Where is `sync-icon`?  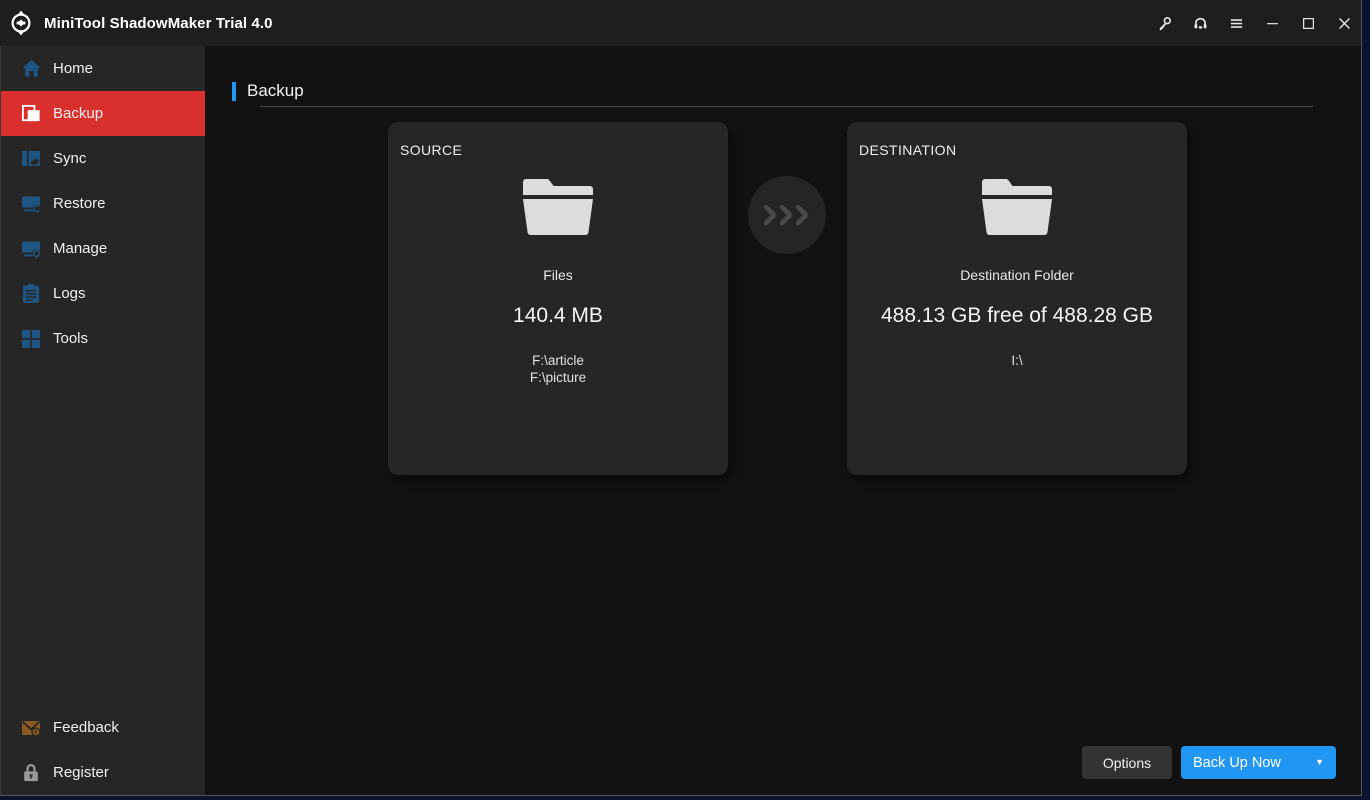
sync-icon is located at coordinates (31, 158).